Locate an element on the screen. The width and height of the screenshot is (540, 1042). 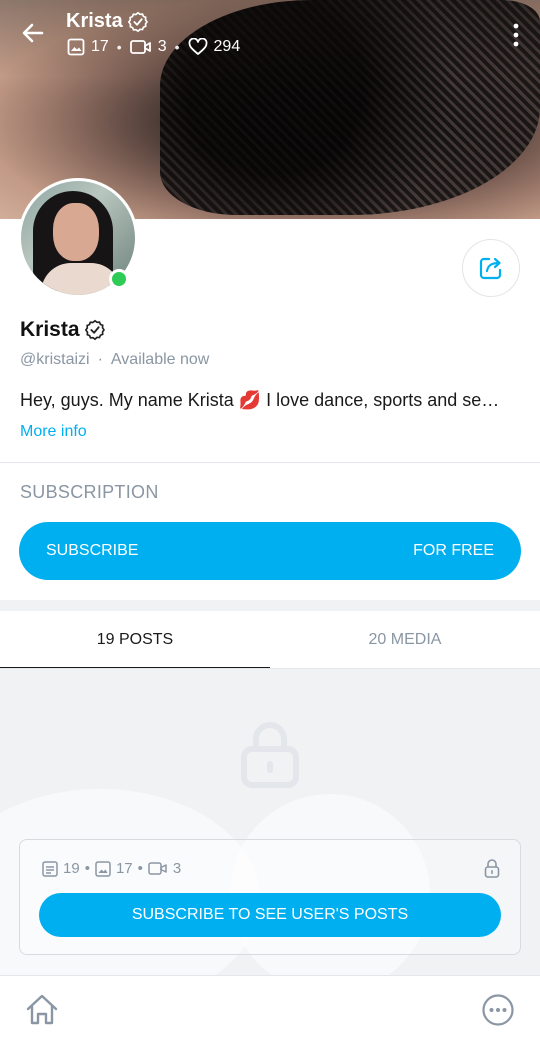
share-button is located at coordinates (491, 268).